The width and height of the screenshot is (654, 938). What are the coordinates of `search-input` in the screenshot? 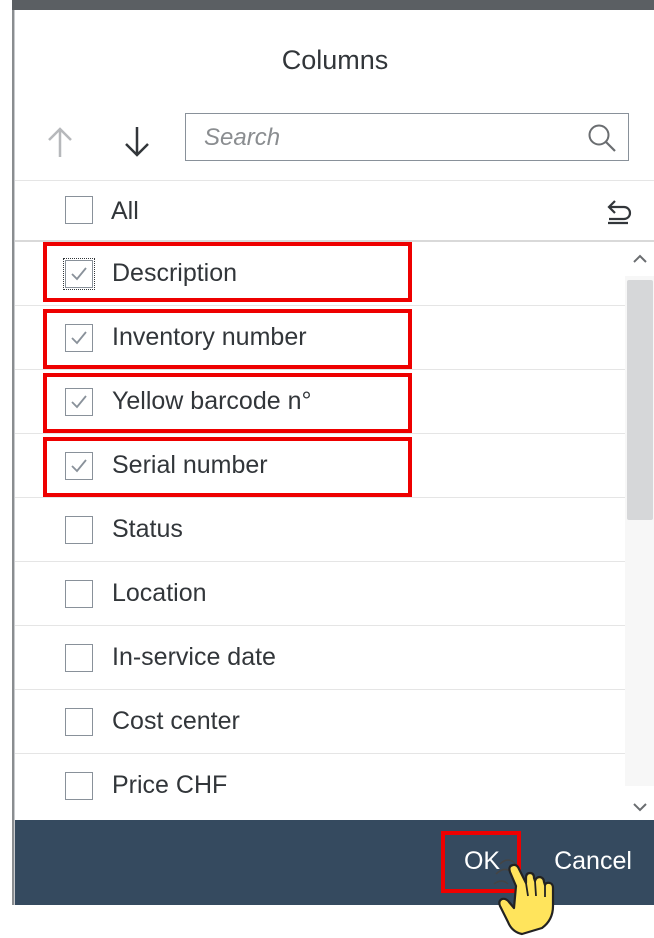 It's located at (391, 137).